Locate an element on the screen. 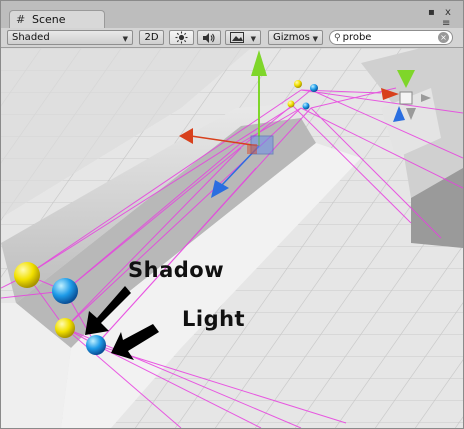  tab-scene: # Scene is located at coordinates (57, 19).